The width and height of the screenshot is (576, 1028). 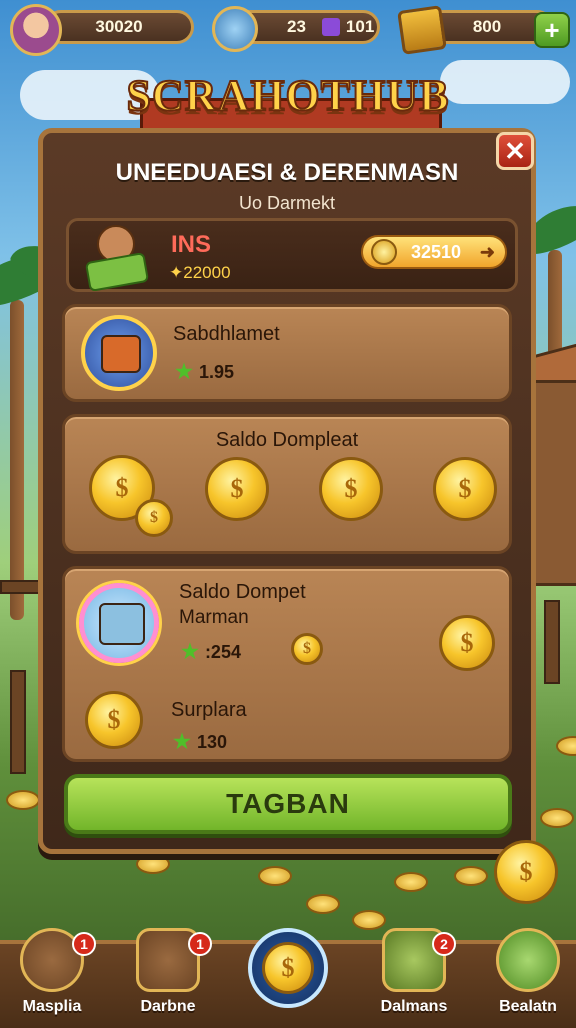 I want to click on card-value: ★ 130, so click(x=200, y=742).